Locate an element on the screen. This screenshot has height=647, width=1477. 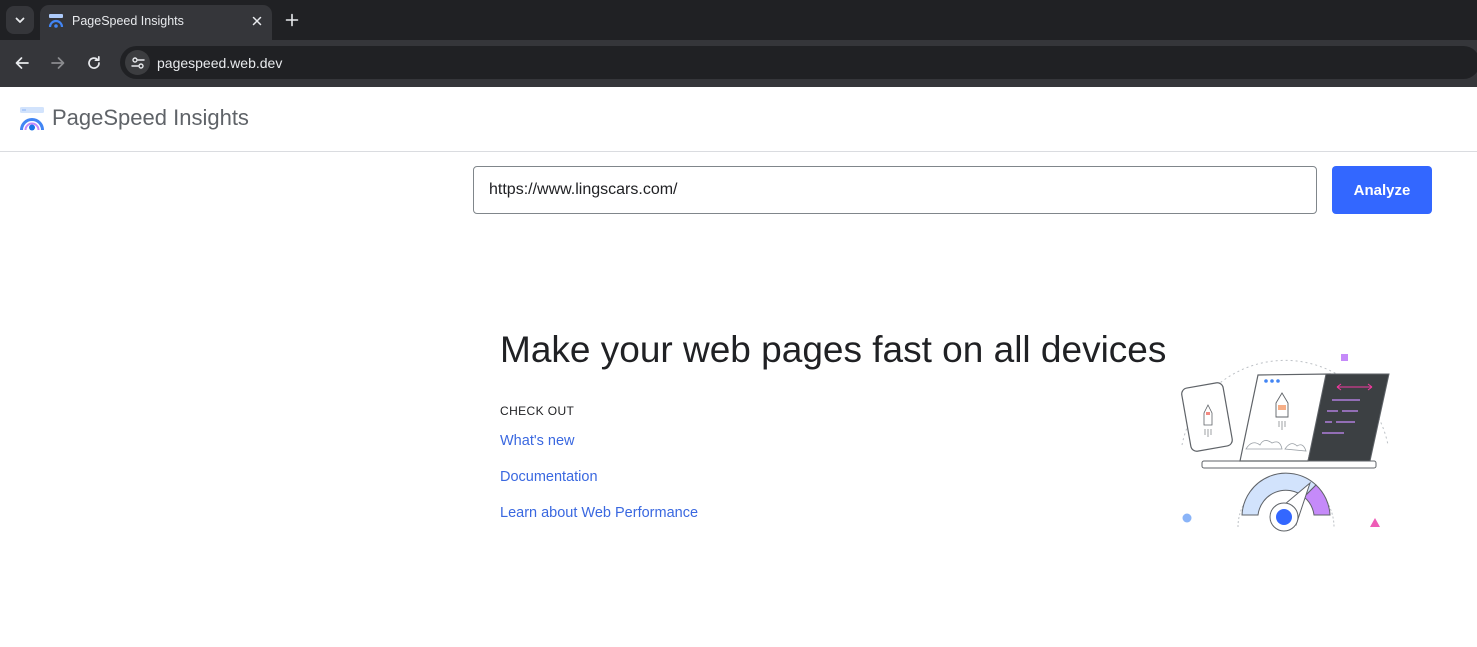
chevron-down-icon is located at coordinates (20, 20).